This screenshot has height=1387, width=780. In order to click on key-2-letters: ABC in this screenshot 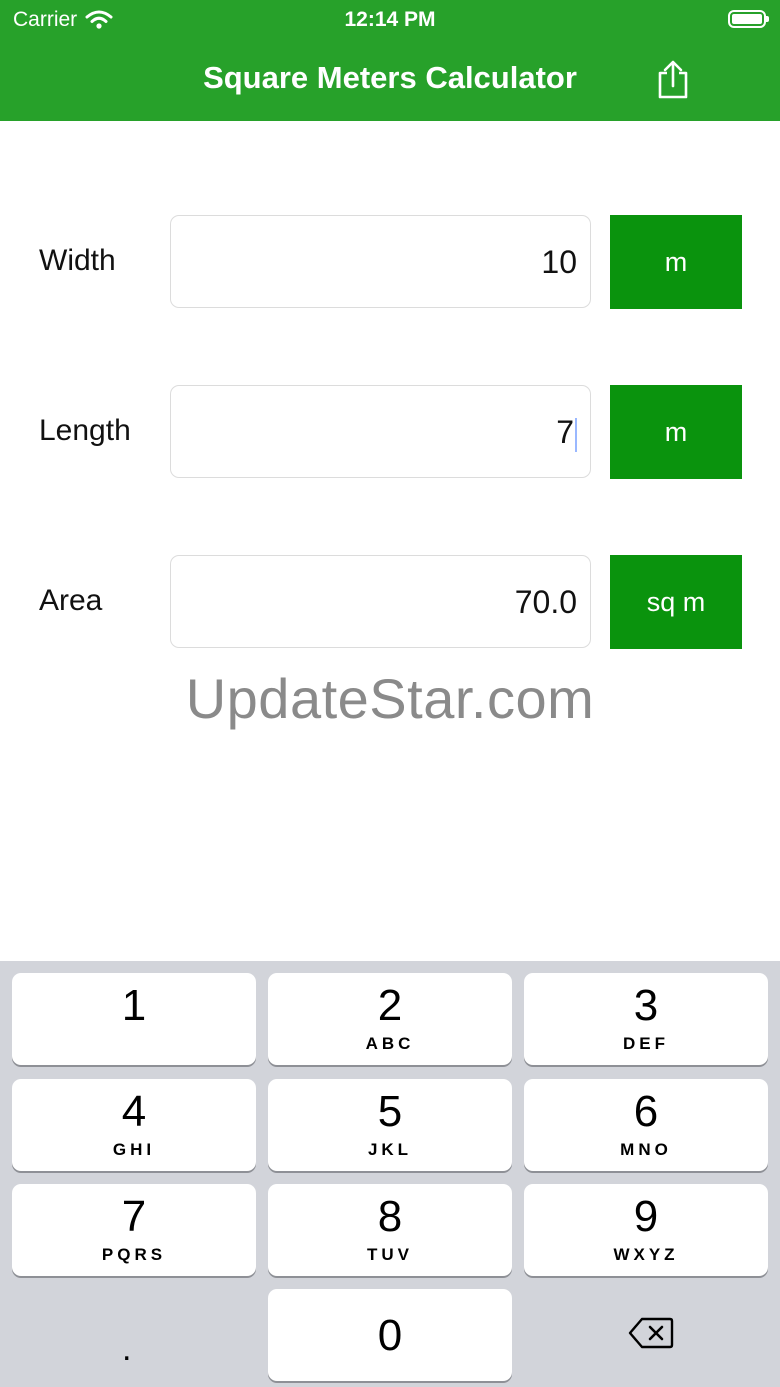, I will do `click(390, 1043)`.